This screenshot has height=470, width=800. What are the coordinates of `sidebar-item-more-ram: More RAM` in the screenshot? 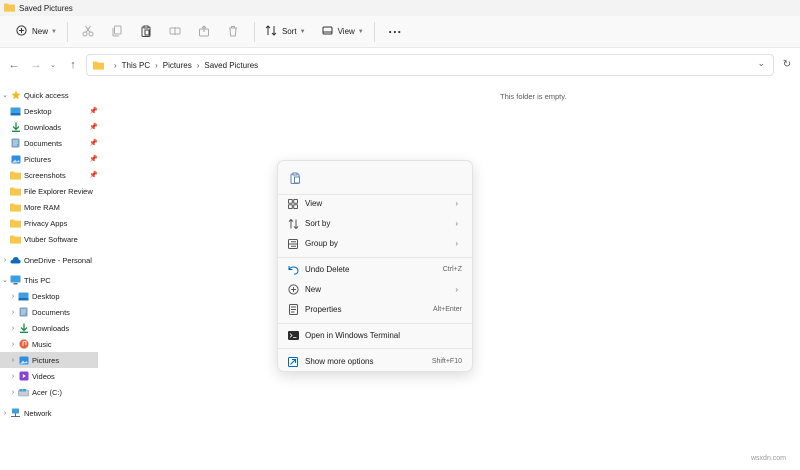 It's located at (50, 207).